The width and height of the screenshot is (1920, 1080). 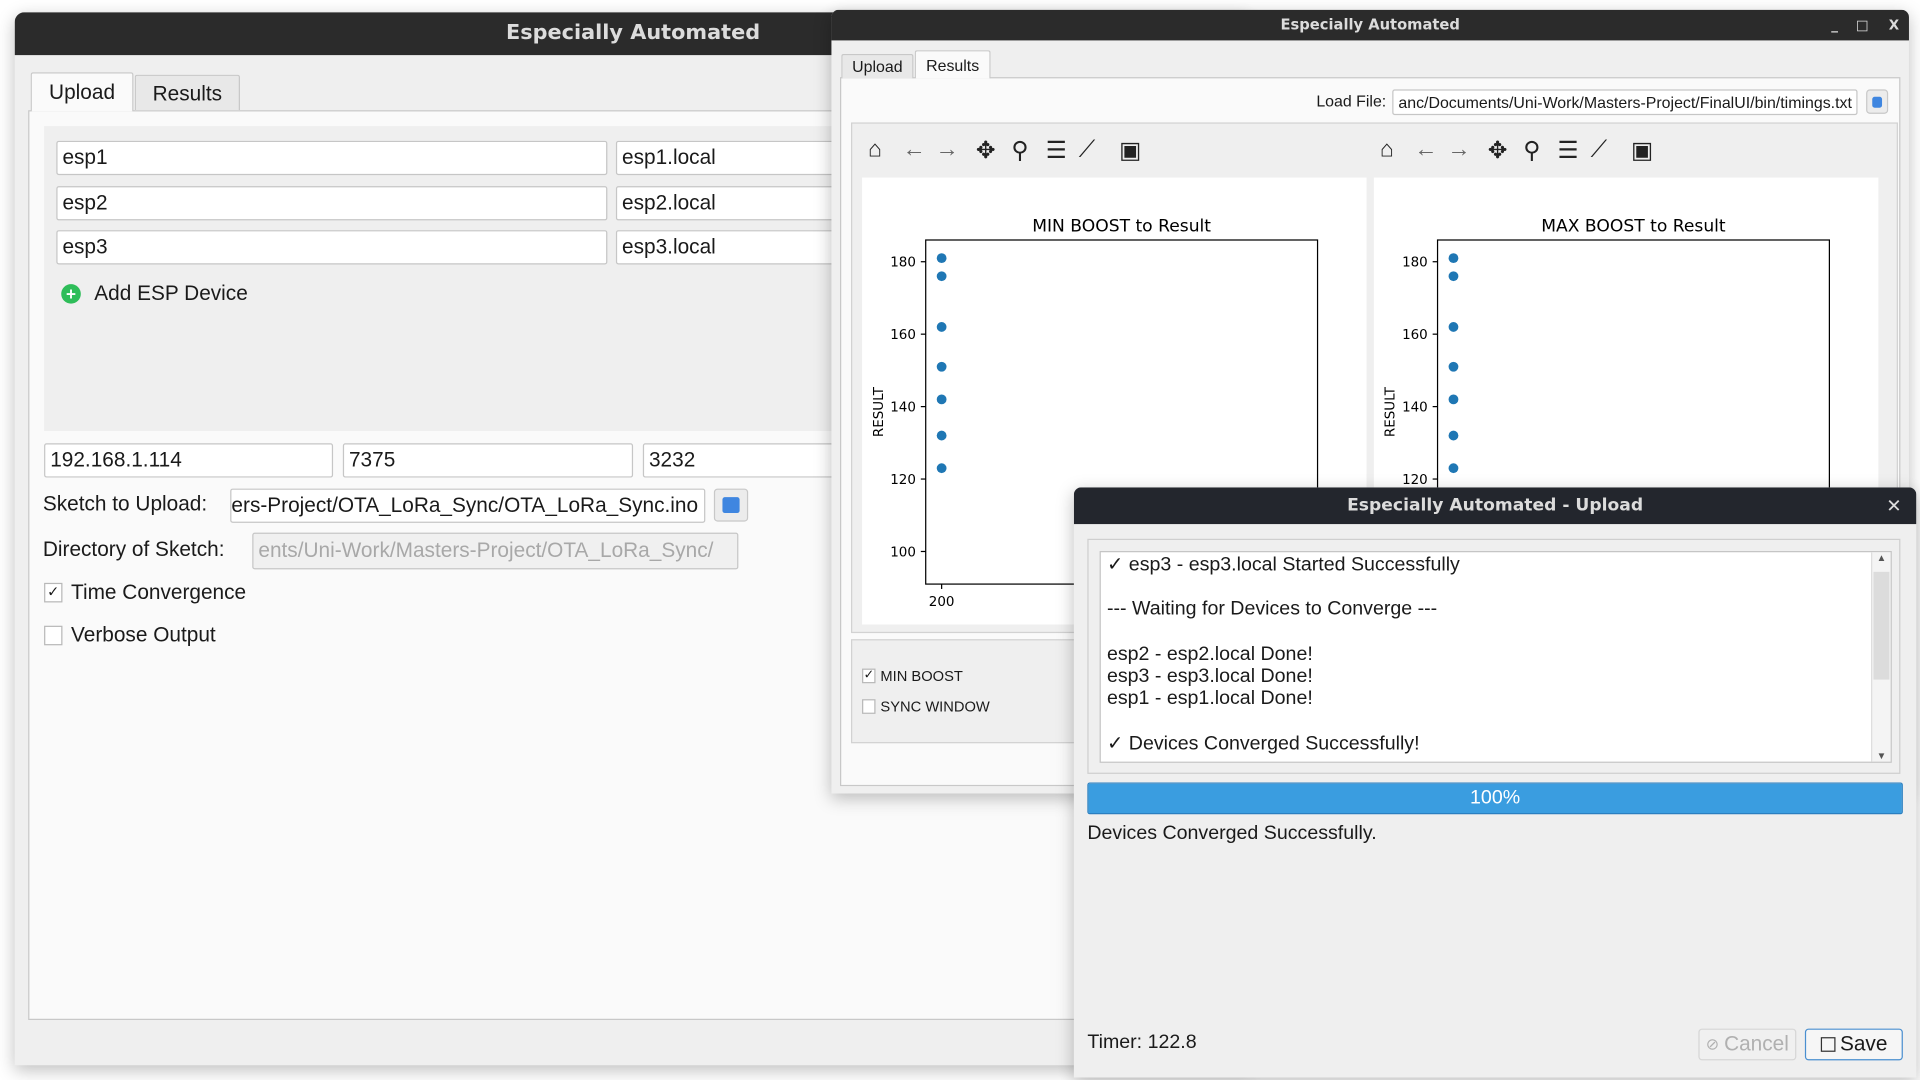 I want to click on add-device-button: + Add ESP Device, so click(x=154, y=293).